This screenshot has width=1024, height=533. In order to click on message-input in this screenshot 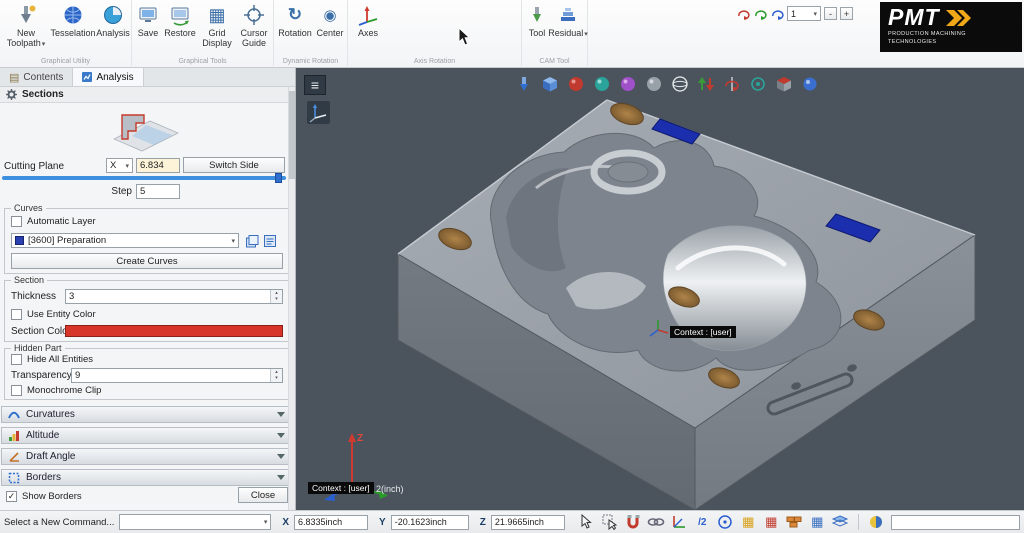, I will do `click(955, 522)`.